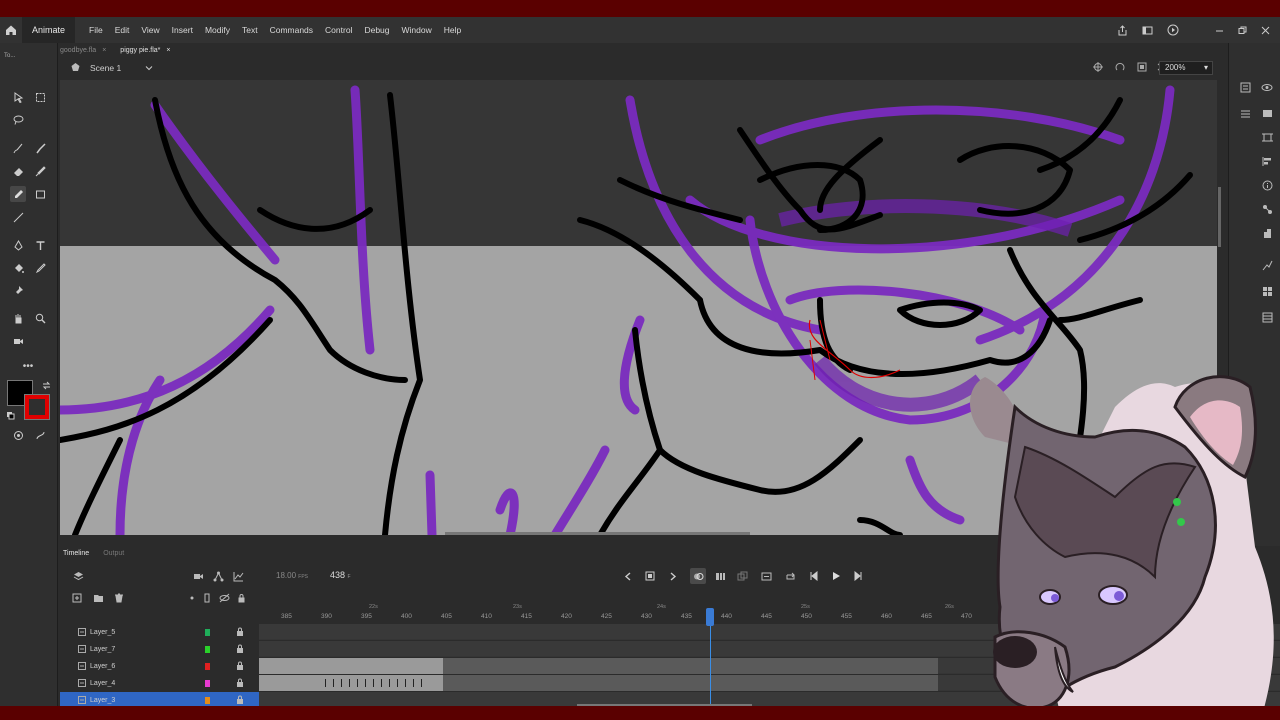 Image resolution: width=1280 pixels, height=720 pixels. What do you see at coordinates (814, 576) in the screenshot?
I see `step-back-icon` at bounding box center [814, 576].